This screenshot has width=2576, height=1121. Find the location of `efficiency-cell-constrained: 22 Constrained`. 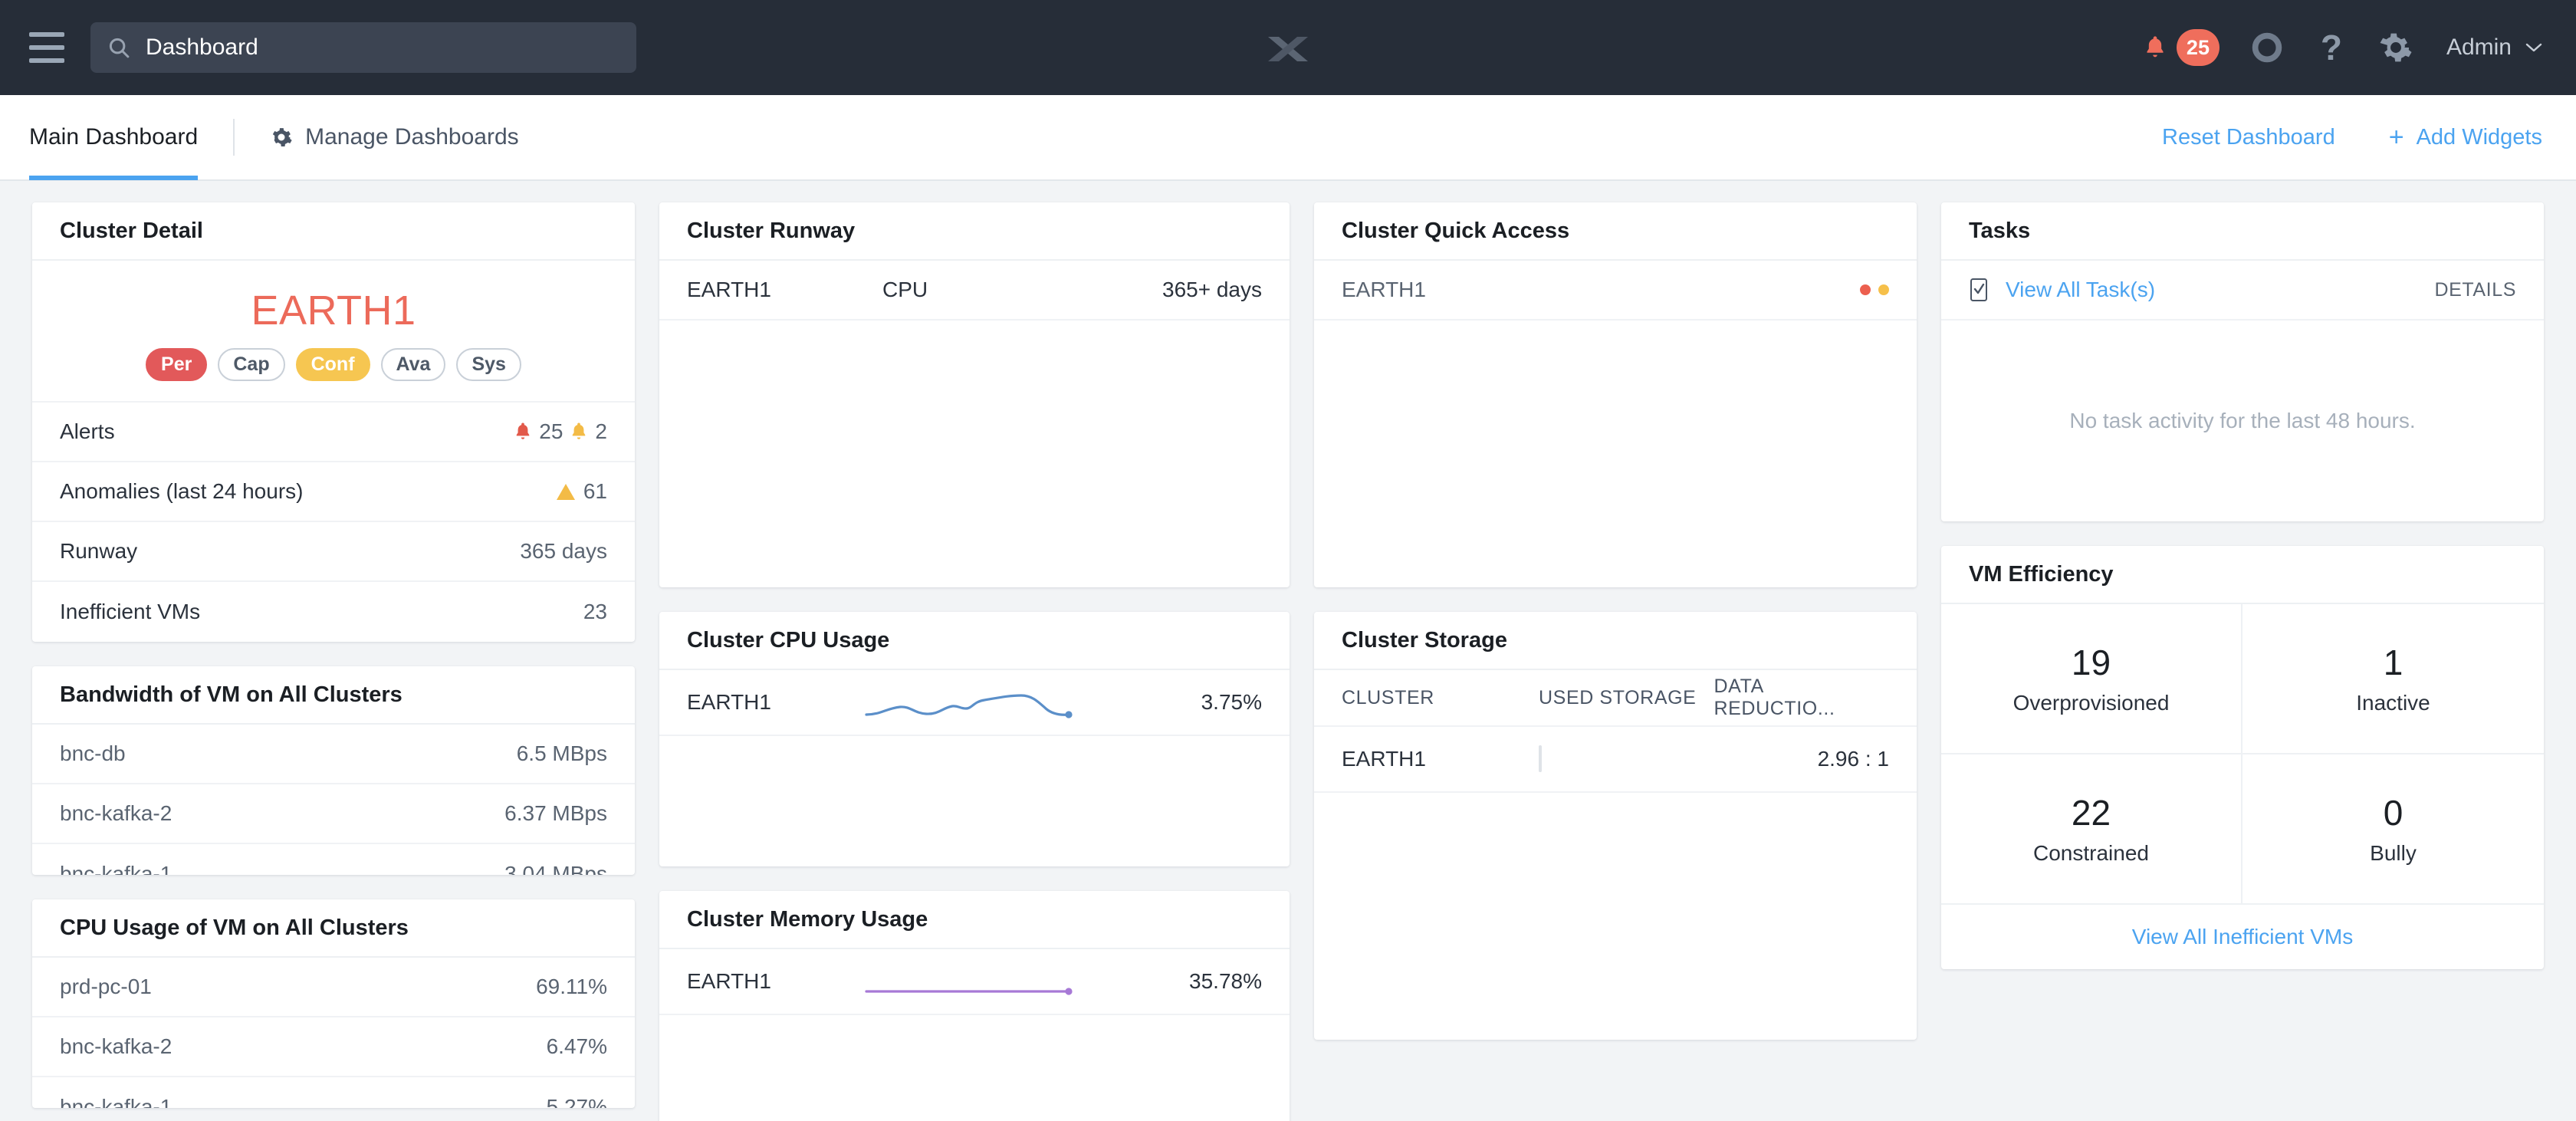

efficiency-cell-constrained: 22 Constrained is located at coordinates (2091, 829).